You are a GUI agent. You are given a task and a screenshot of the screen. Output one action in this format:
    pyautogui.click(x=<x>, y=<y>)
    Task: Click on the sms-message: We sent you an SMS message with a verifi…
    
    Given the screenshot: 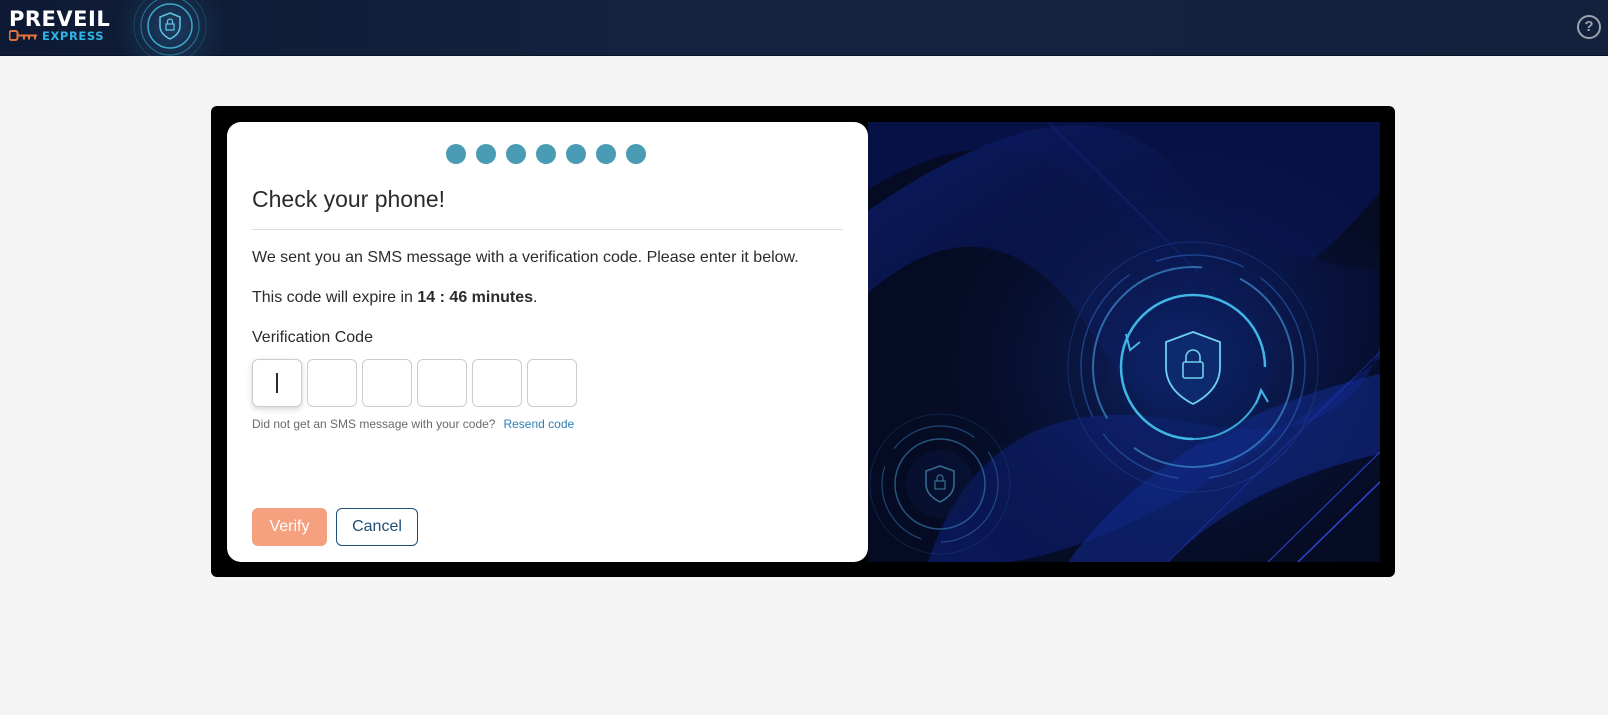 What is the action you would take?
    pyautogui.click(x=525, y=257)
    